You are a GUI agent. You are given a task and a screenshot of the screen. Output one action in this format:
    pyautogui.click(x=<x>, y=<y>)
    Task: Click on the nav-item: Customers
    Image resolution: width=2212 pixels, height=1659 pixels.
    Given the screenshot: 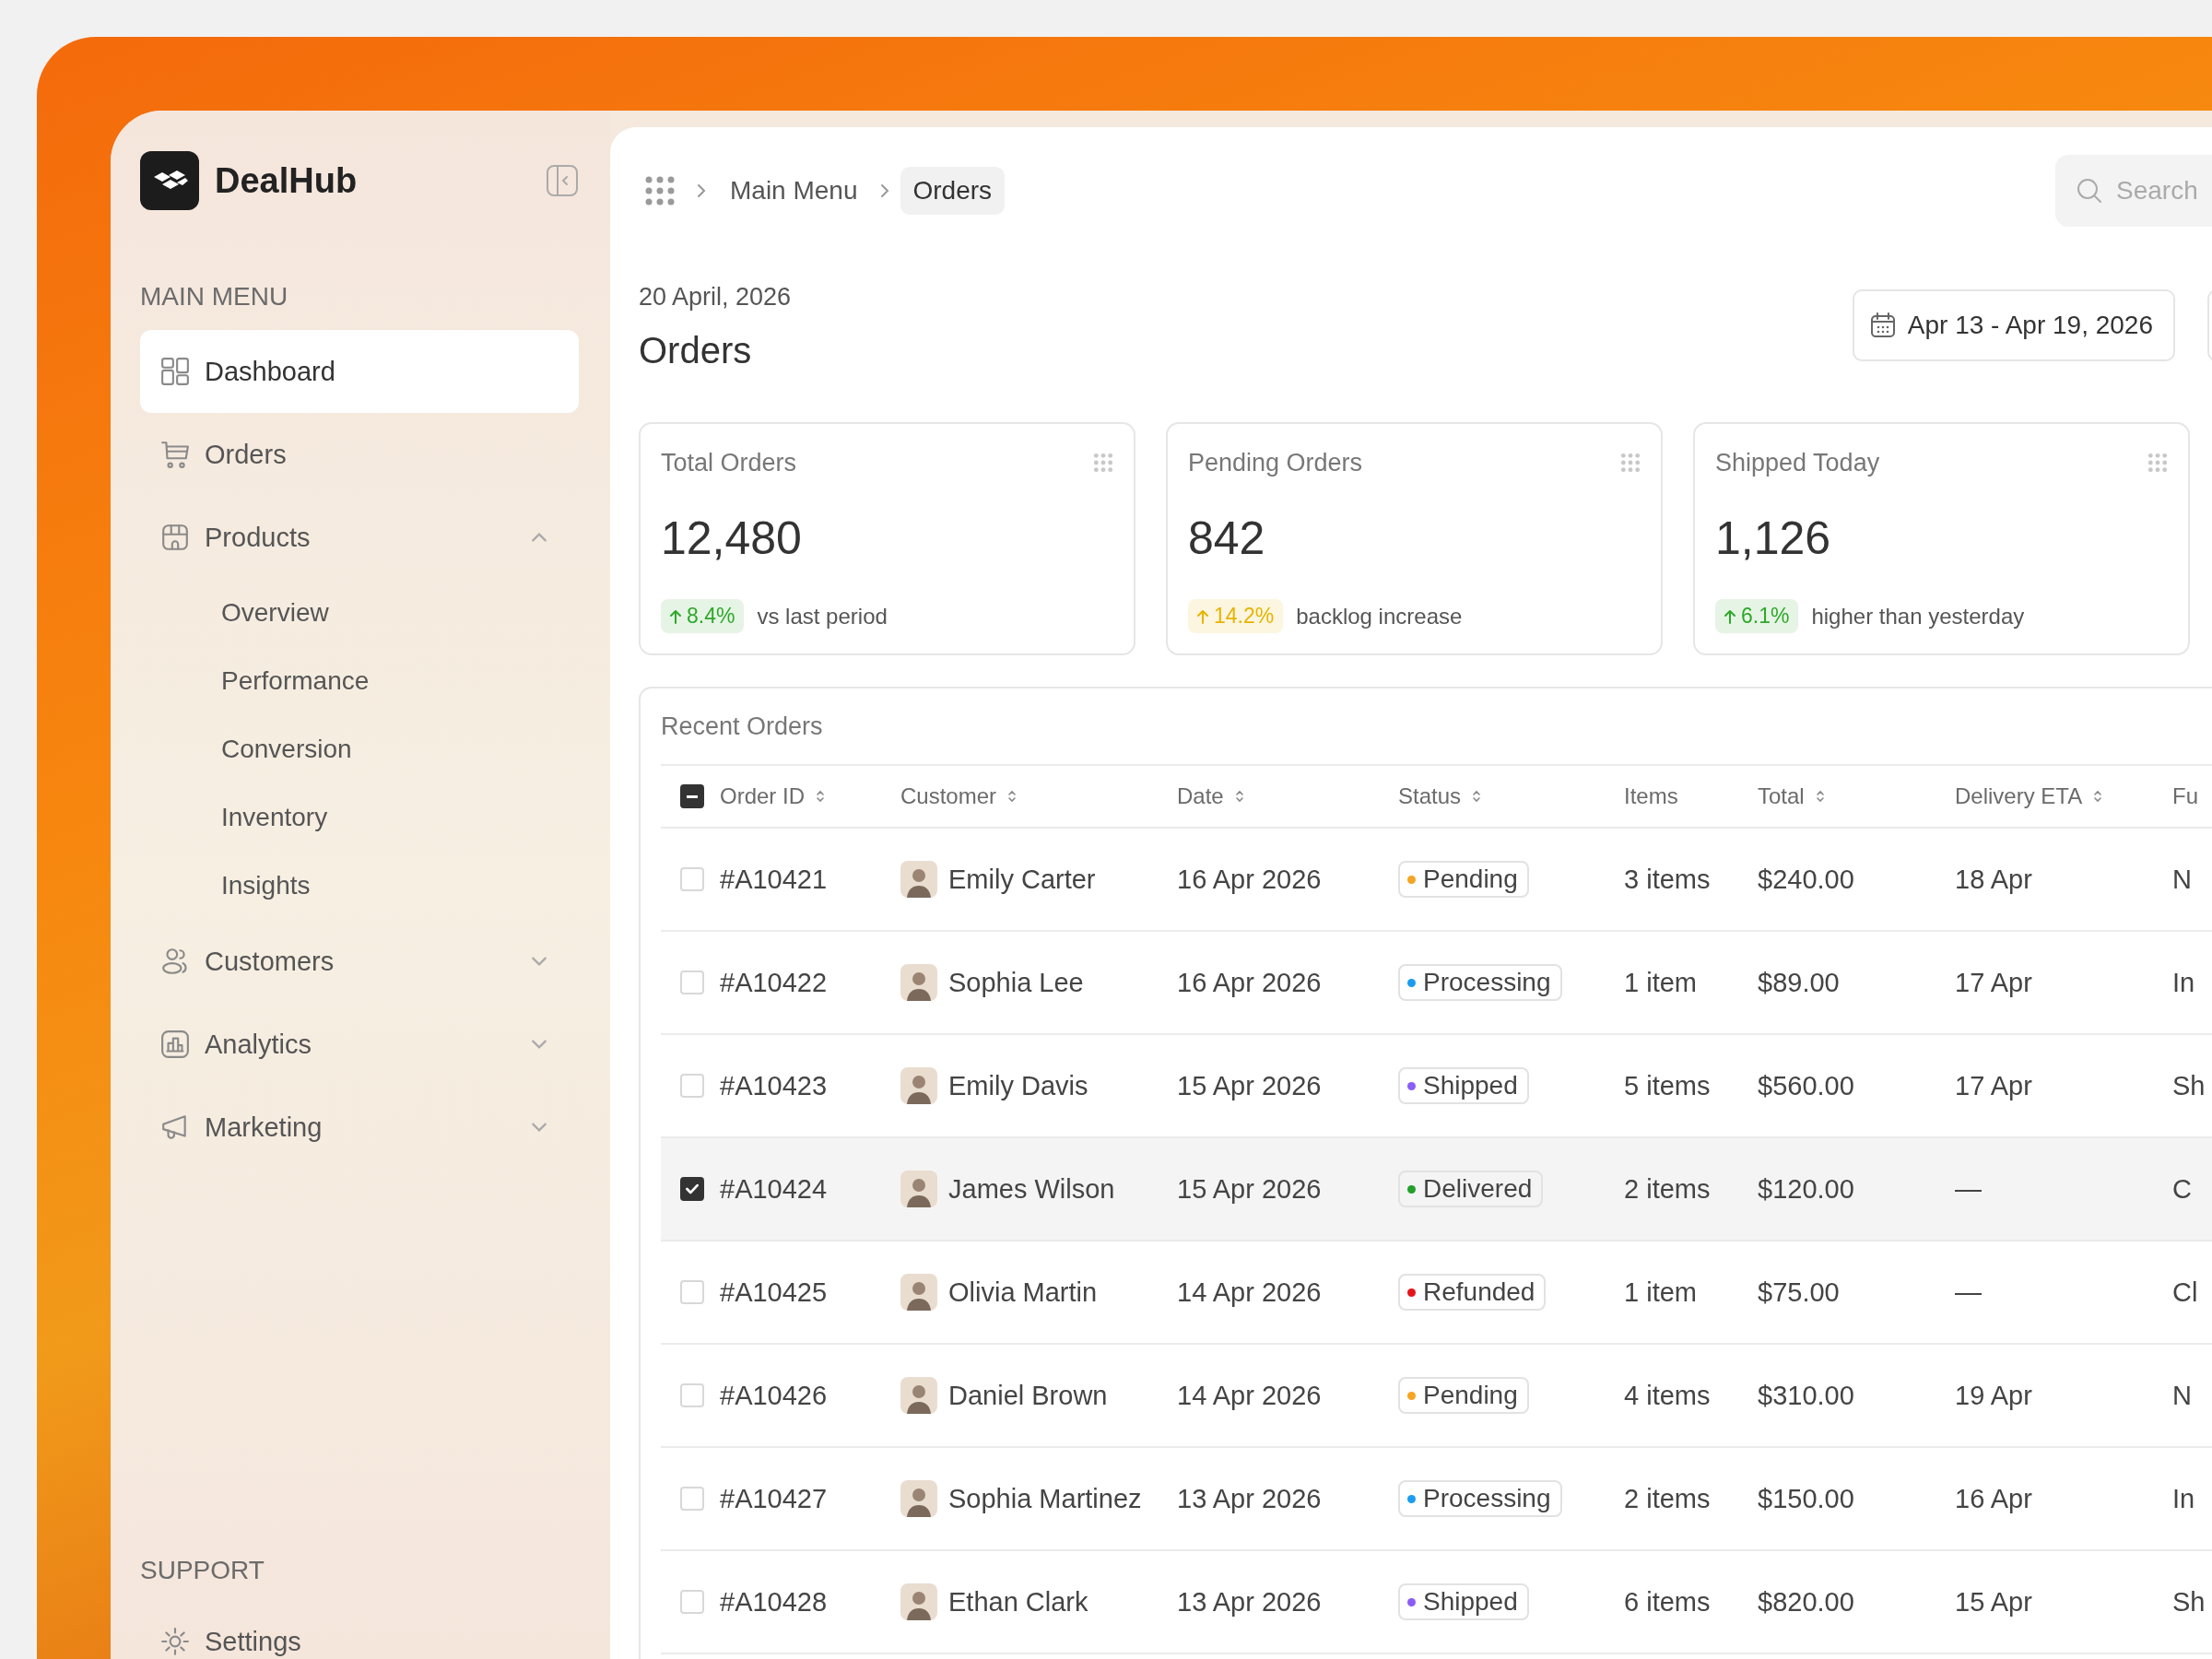 What is the action you would take?
    pyautogui.click(x=359, y=961)
    